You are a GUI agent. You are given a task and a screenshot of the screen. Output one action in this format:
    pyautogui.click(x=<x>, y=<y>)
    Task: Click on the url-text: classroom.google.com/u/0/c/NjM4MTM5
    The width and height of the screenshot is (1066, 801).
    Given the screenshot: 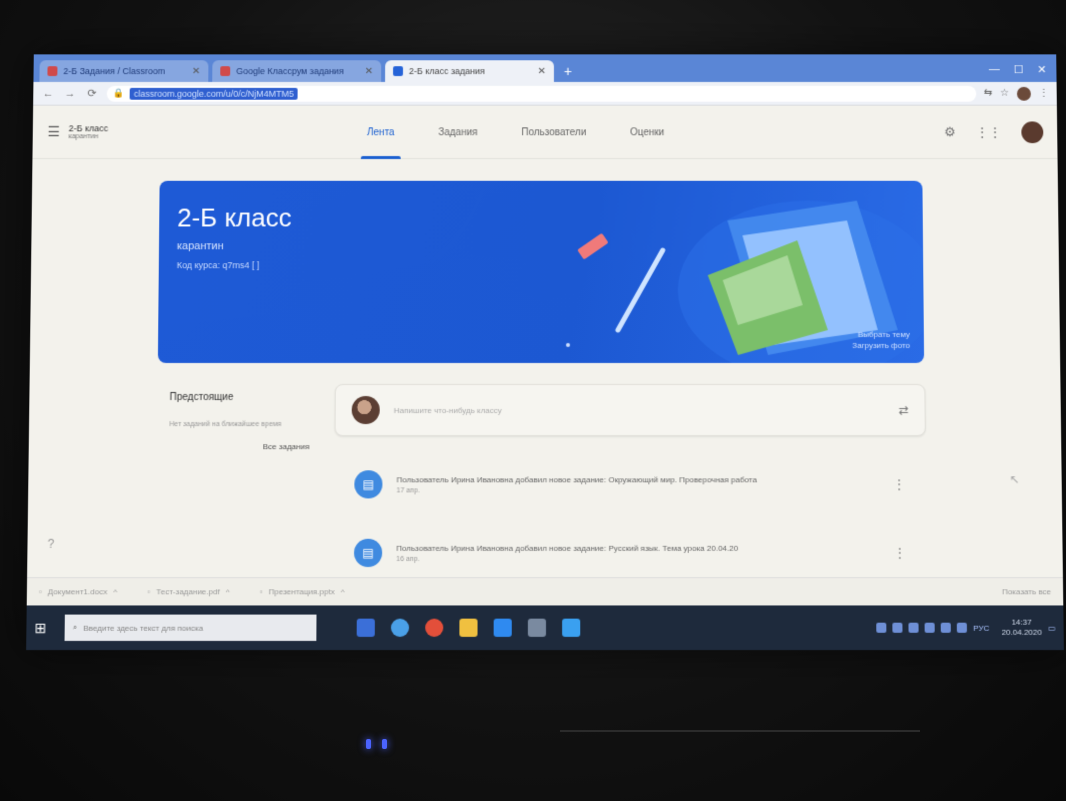 What is the action you would take?
    pyautogui.click(x=213, y=93)
    